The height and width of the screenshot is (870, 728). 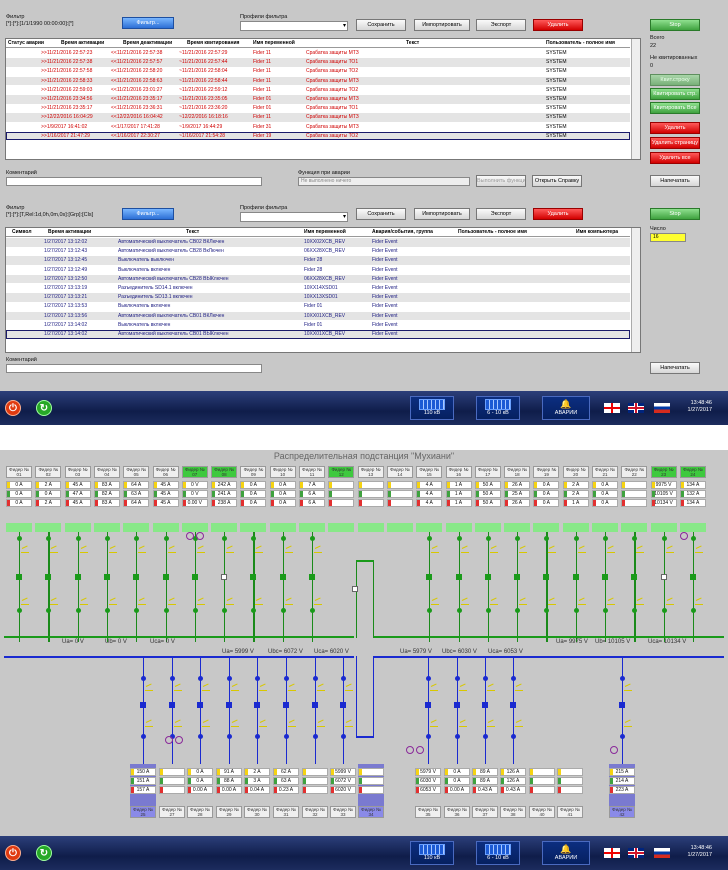 I want to click on bottom-feeder: 150 A 151 A 157 A Фидер № 25, so click(x=143, y=791).